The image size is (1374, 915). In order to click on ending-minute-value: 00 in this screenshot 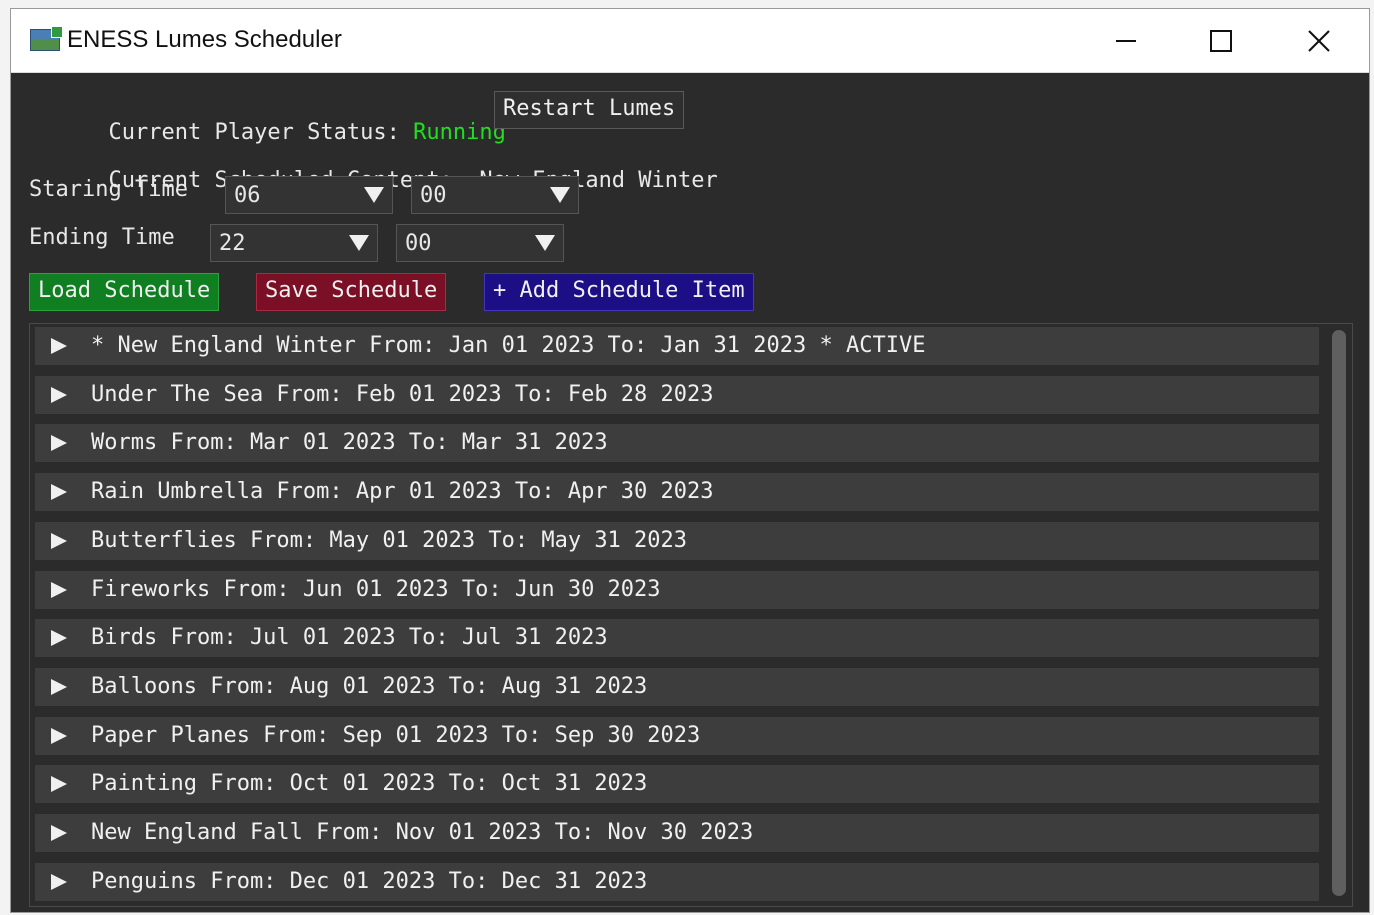, I will do `click(418, 243)`.